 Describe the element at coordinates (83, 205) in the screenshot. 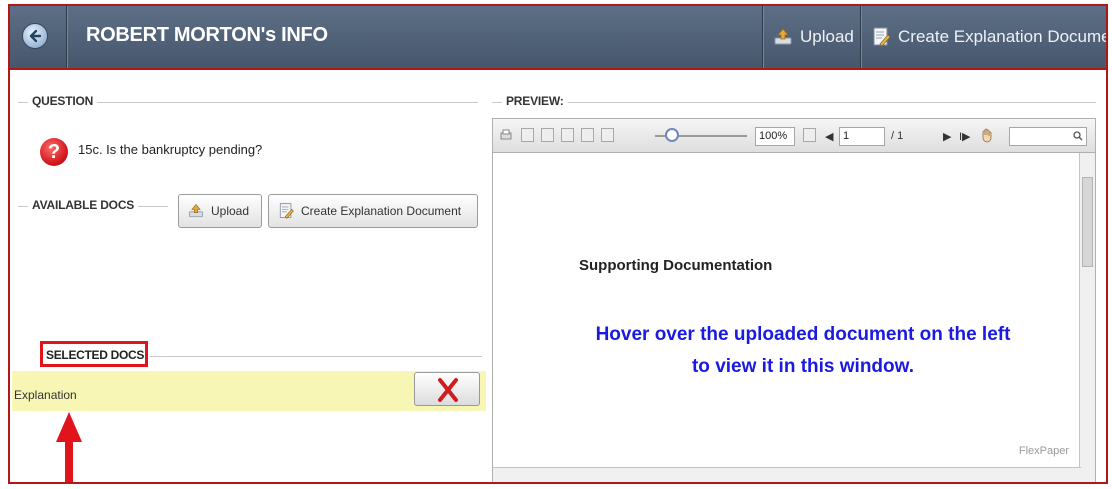

I see `available-docs-legend: AVAILABLE DOCS` at that location.